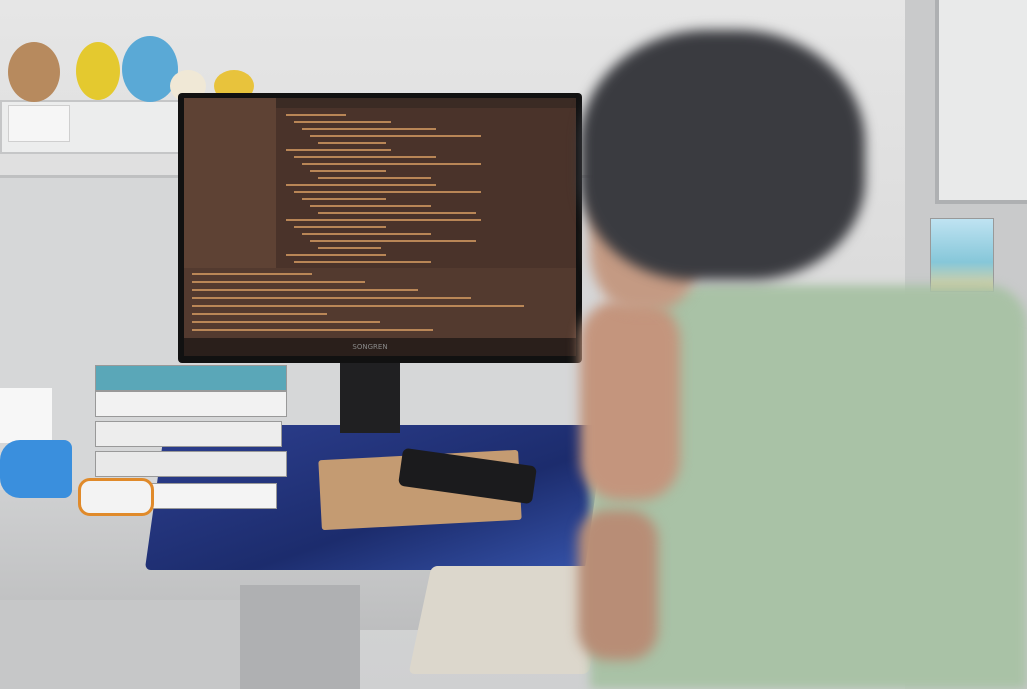  I want to click on toy-car, so click(116, 497).